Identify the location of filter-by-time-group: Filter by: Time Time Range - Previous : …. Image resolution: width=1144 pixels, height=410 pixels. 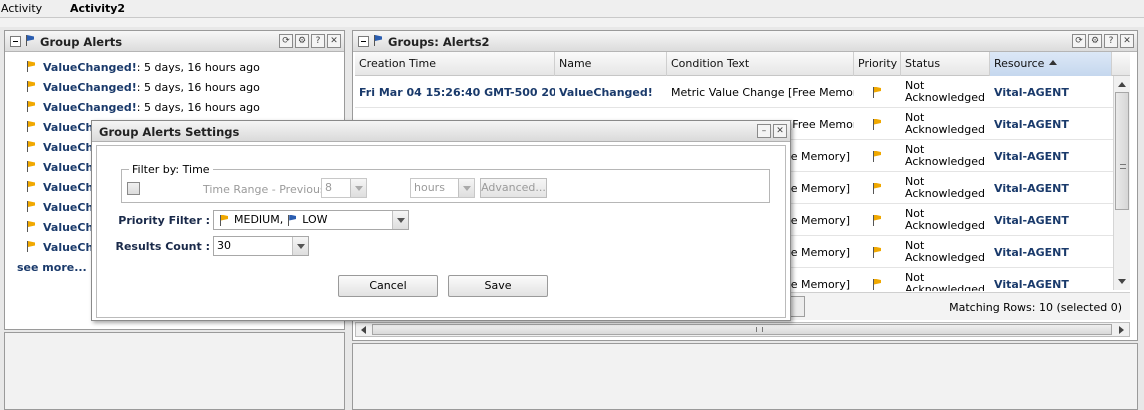
(445, 183).